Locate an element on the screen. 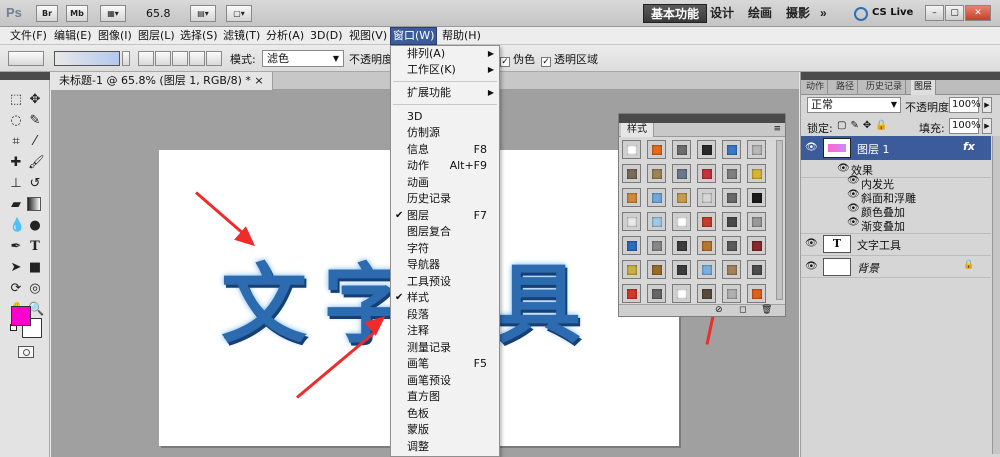  menu-item-masks: 蒙版 is located at coordinates (445, 430).